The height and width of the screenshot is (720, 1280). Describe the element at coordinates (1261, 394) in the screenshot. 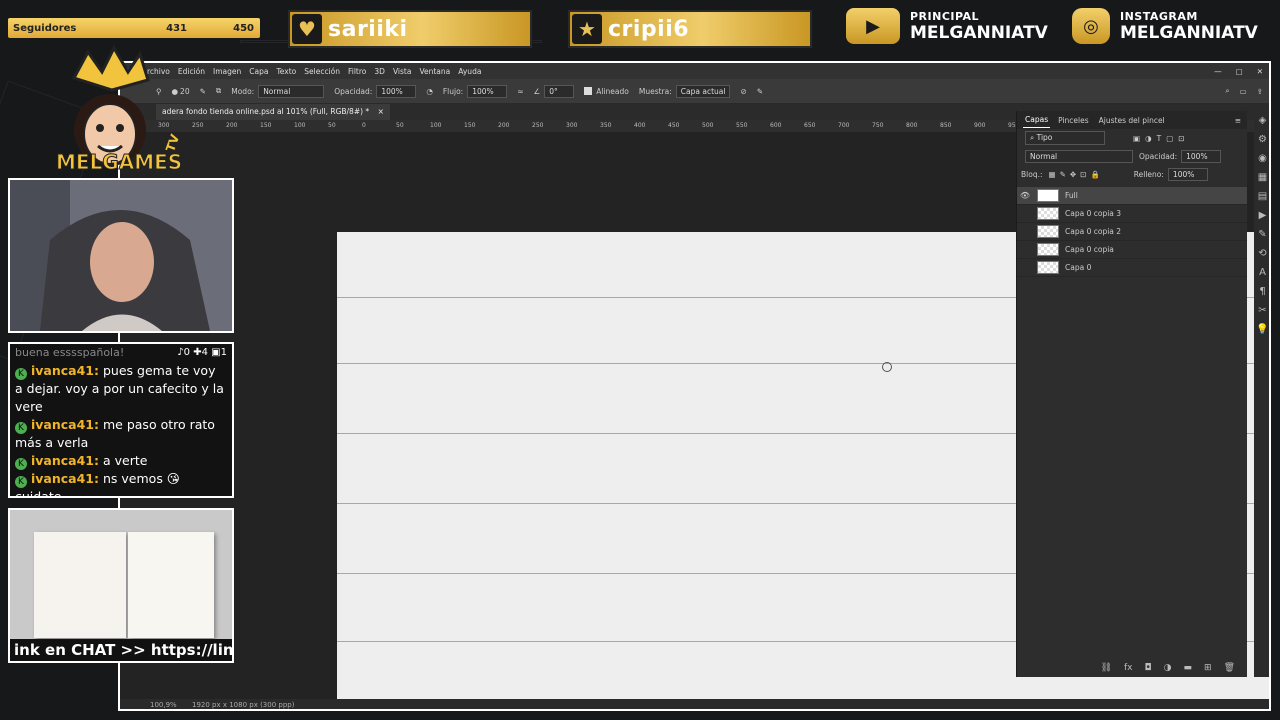

I see `right-toolbar: ◈ ⚙ ◉ ▦ ▤ ▶ ✎ ⟲ A ¶ ✂ 💡` at that location.